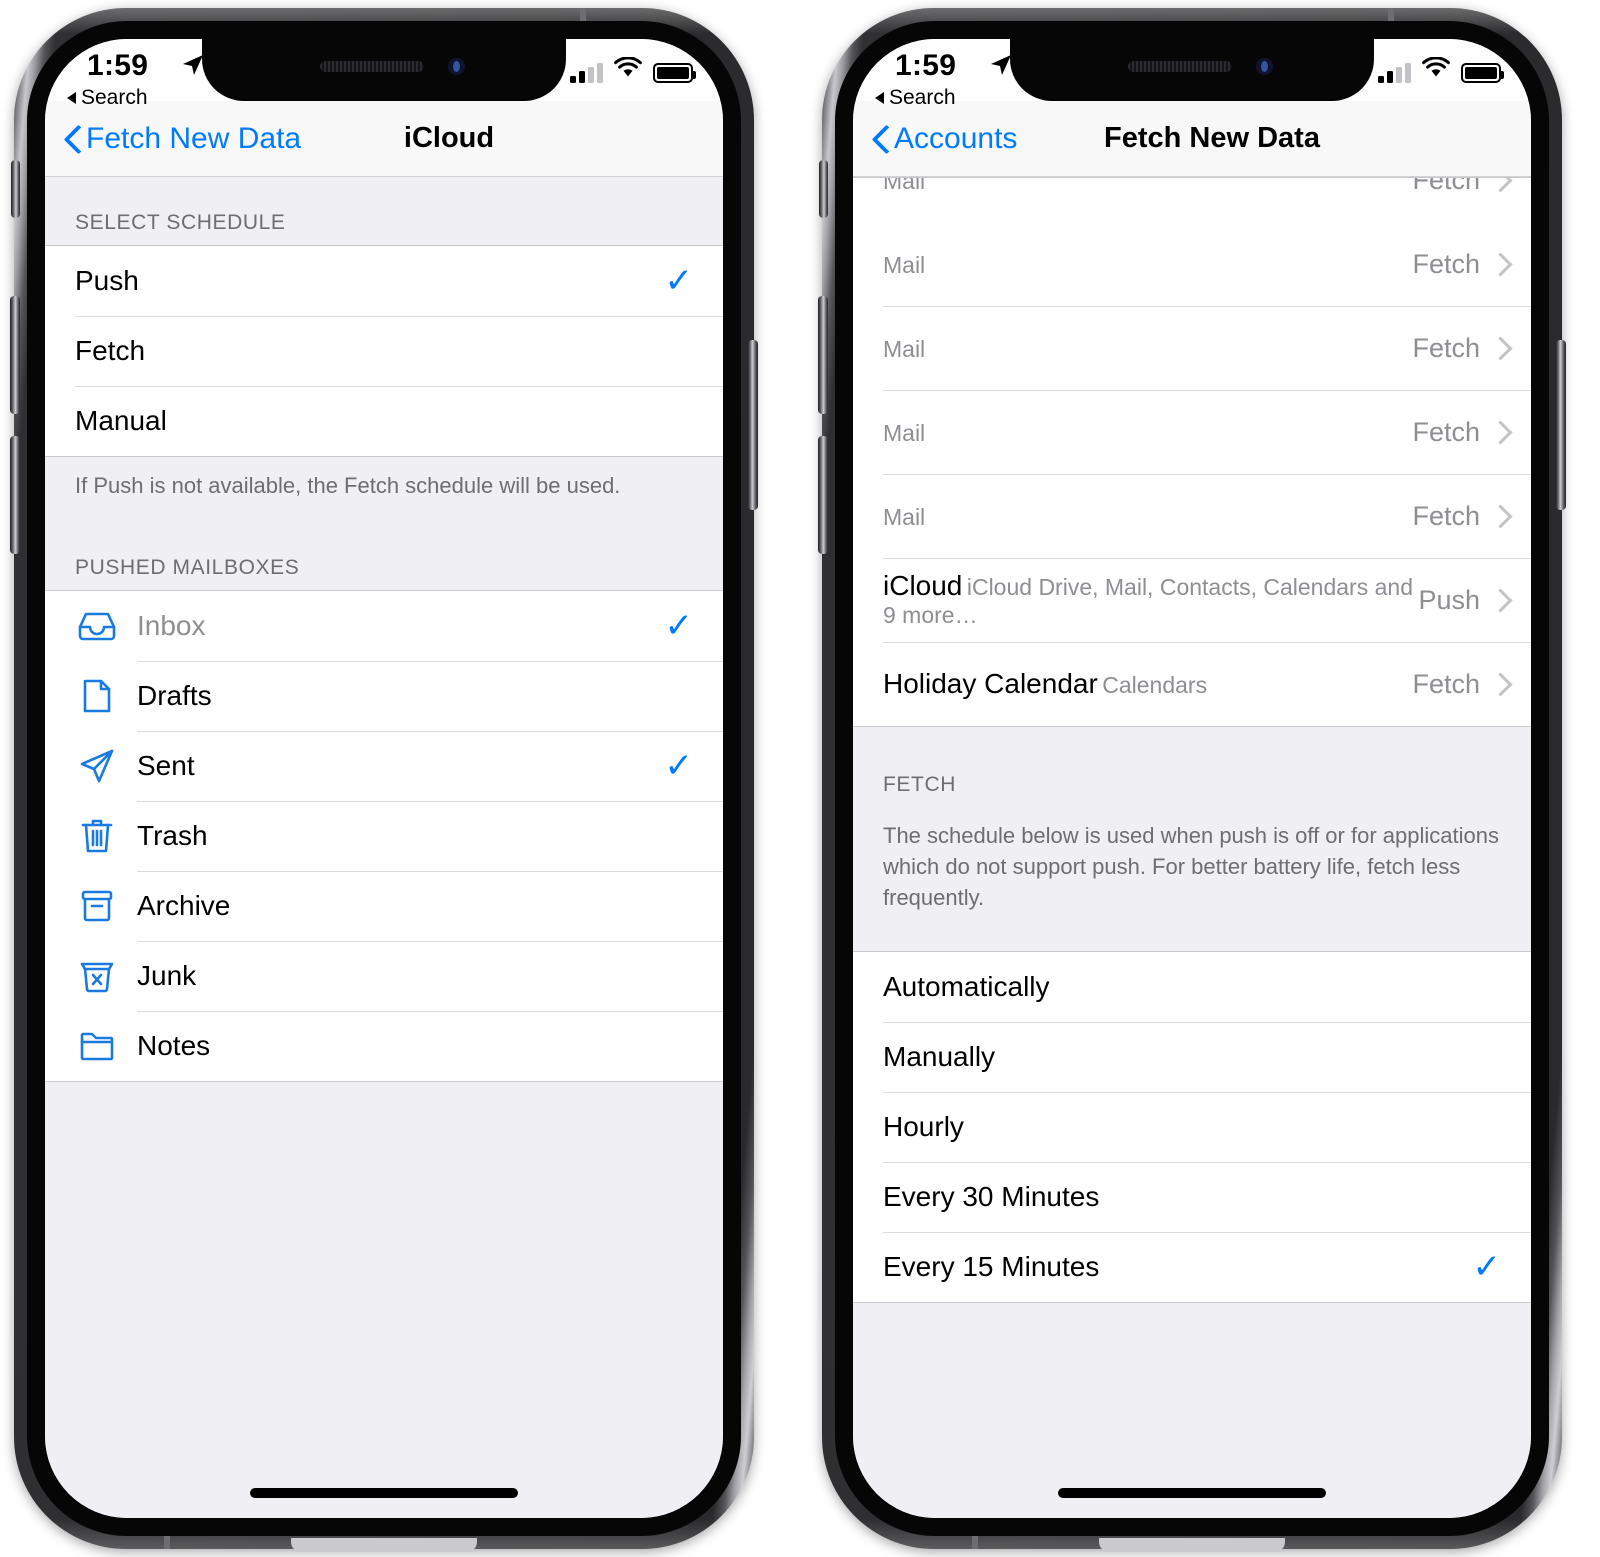 This screenshot has width=1600, height=1557. What do you see at coordinates (966, 987) in the screenshot?
I see `fetch-option-label: Automatically` at bounding box center [966, 987].